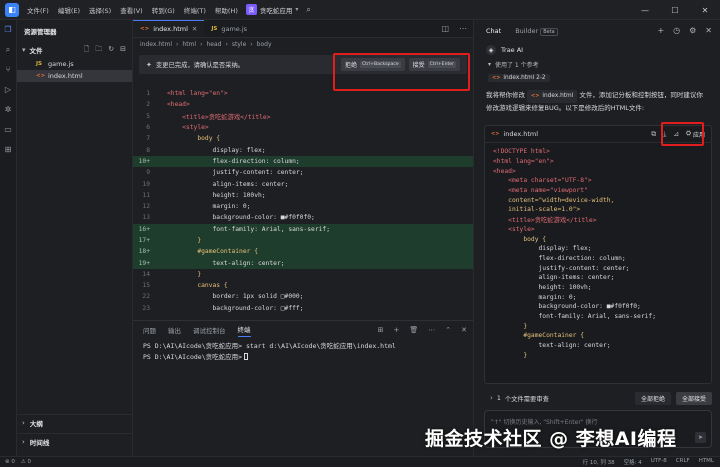 This screenshot has width=720, height=467. I want to click on split-editor-icon: ◫, so click(445, 28).